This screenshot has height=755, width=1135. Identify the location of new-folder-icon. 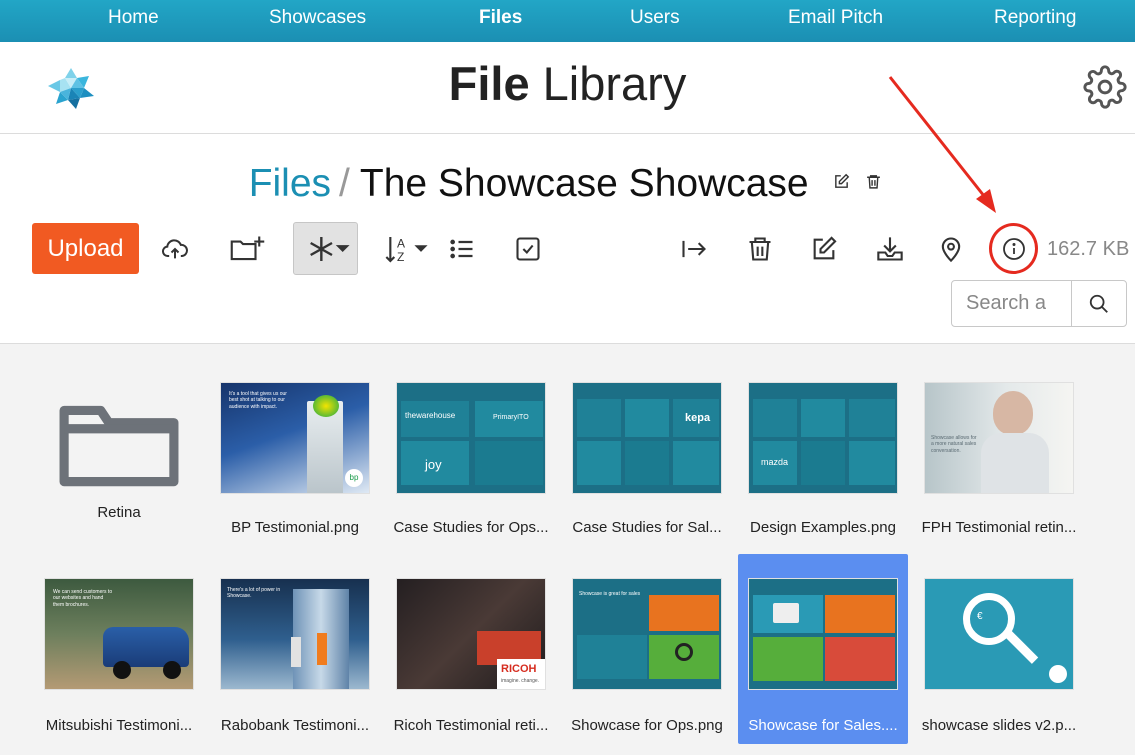
(247, 248).